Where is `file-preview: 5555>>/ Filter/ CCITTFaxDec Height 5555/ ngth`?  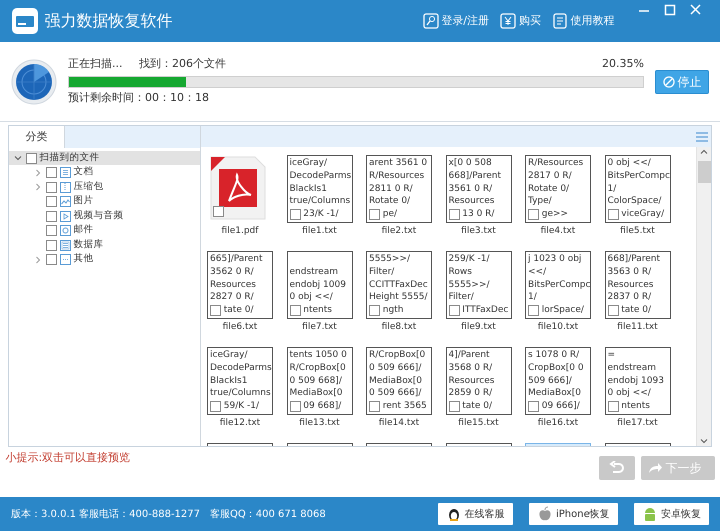 file-preview: 5555>>/ Filter/ CCITTFaxDec Height 5555/ ngth is located at coordinates (399, 285).